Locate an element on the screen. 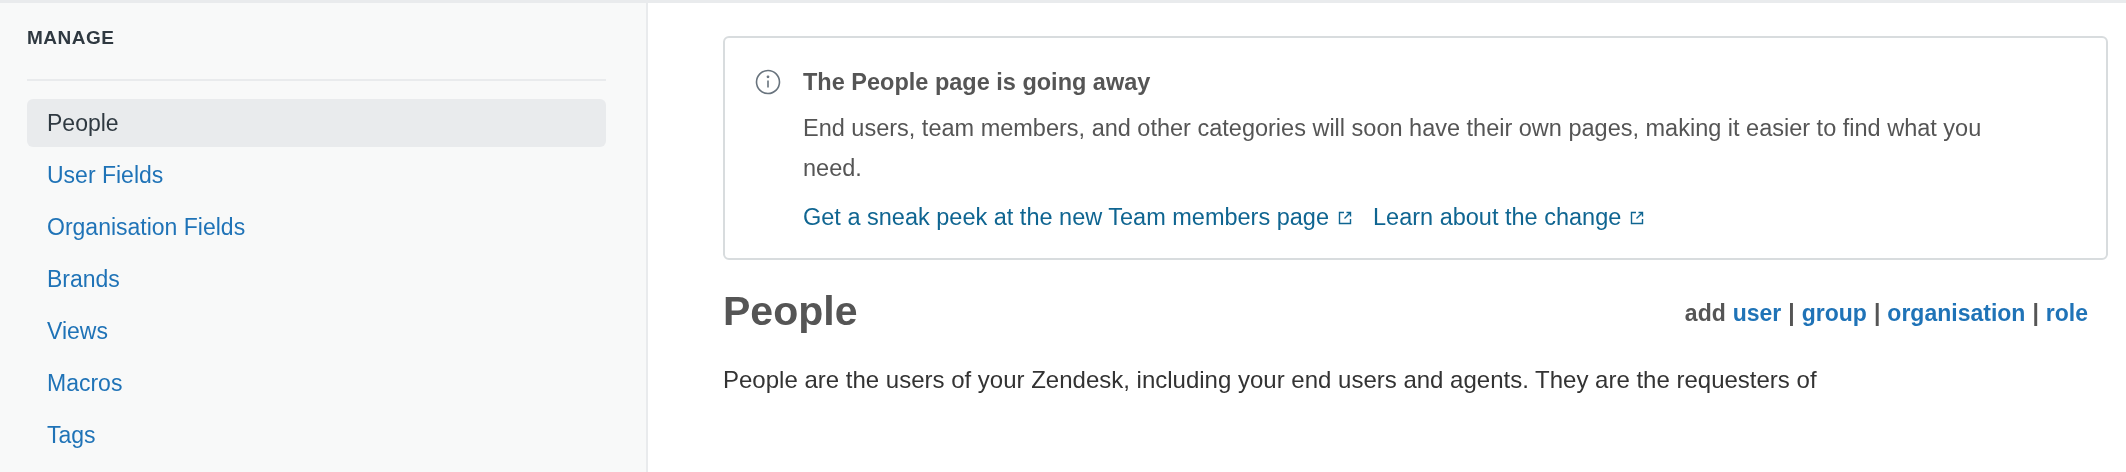 Image resolution: width=2126 pixels, height=472 pixels. page-description: People are the users of your Zendesk, including your end users and agents. They are the requesters of is located at coordinates (1270, 380).